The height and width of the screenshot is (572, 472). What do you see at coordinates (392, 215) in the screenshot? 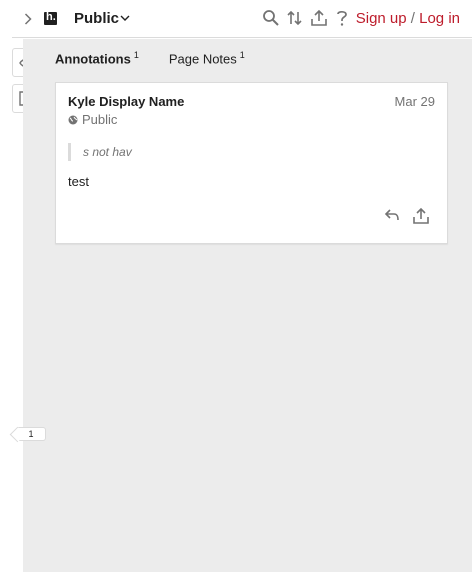
I see `reply-icon` at bounding box center [392, 215].